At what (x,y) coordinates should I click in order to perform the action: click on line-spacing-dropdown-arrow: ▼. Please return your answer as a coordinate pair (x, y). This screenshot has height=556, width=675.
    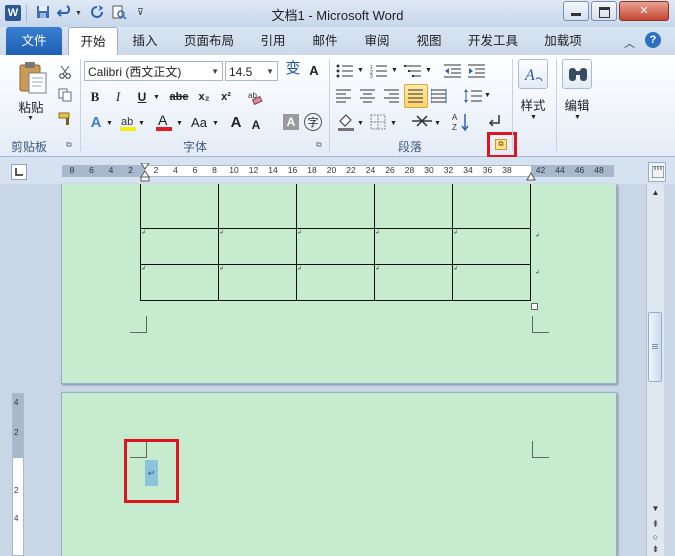
    Looking at the image, I should click on (487, 95).